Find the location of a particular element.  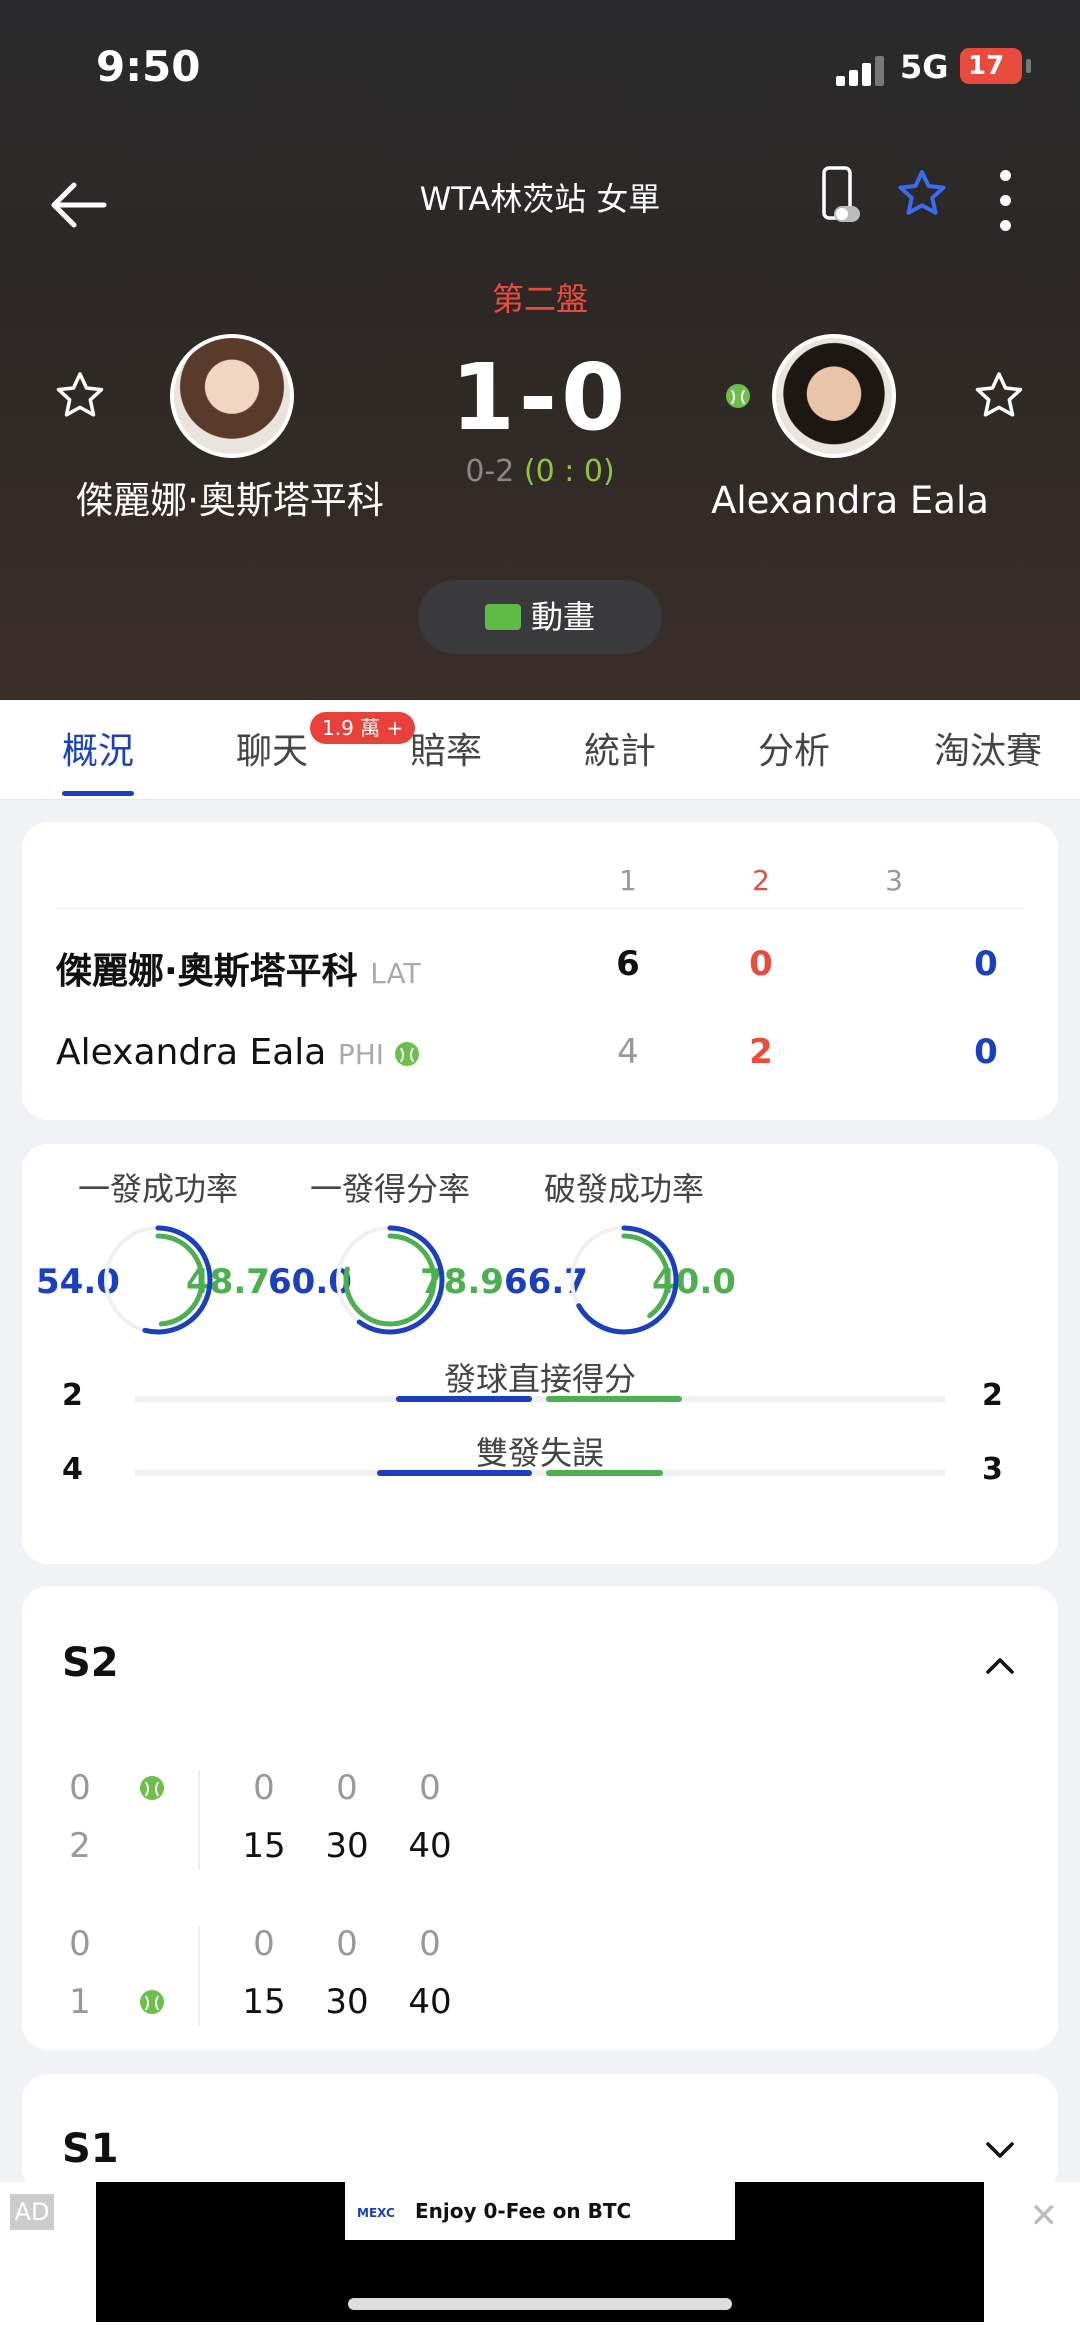

bar-left-value: 2 is located at coordinates (72, 1395).